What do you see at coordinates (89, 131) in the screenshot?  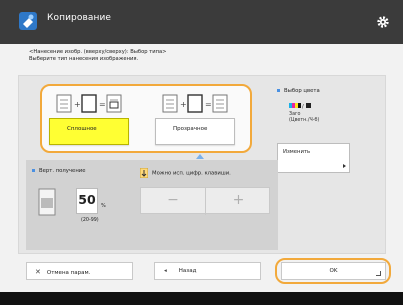 I see `solid-button: Сплошное` at bounding box center [89, 131].